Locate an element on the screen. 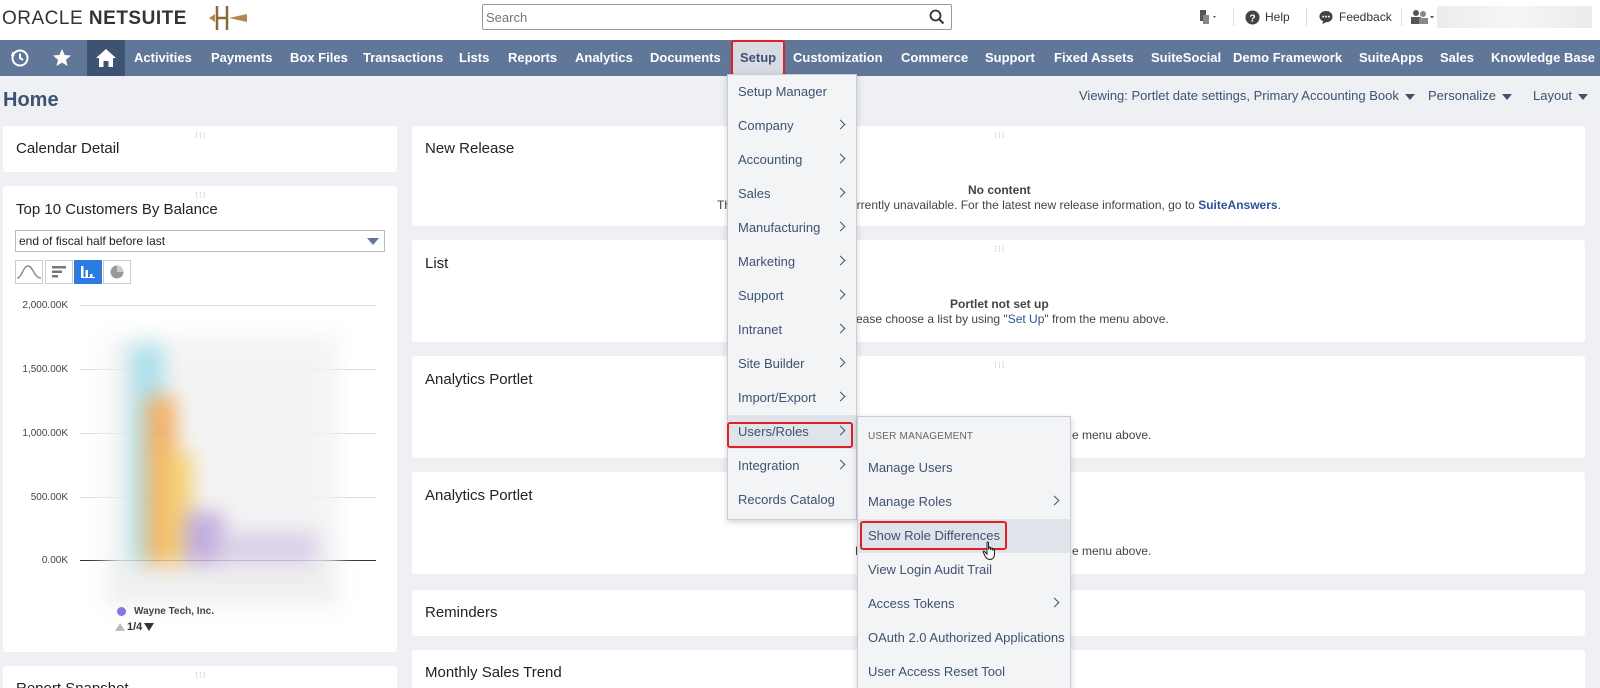 Image resolution: width=1600 pixels, height=688 pixels. nav-commerce: Commerce is located at coordinates (934, 58).